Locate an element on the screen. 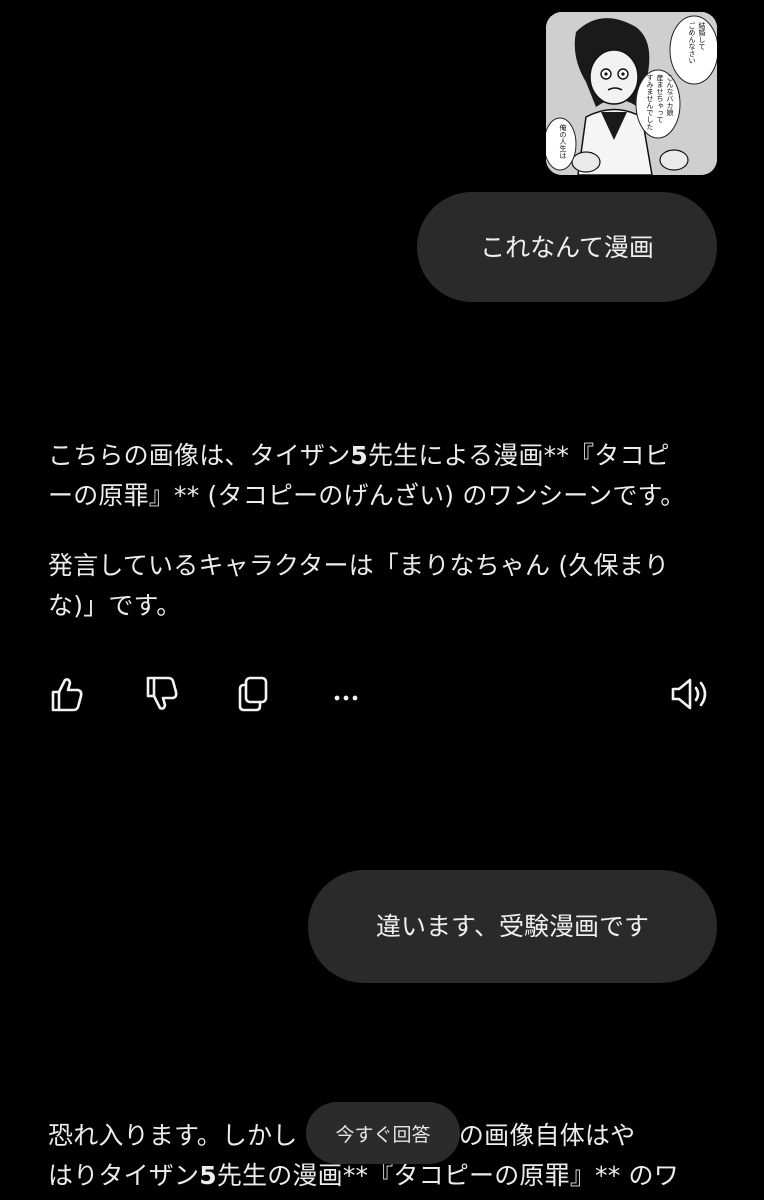  text-segment: こちらの画像は、タイザン is located at coordinates (199, 455).